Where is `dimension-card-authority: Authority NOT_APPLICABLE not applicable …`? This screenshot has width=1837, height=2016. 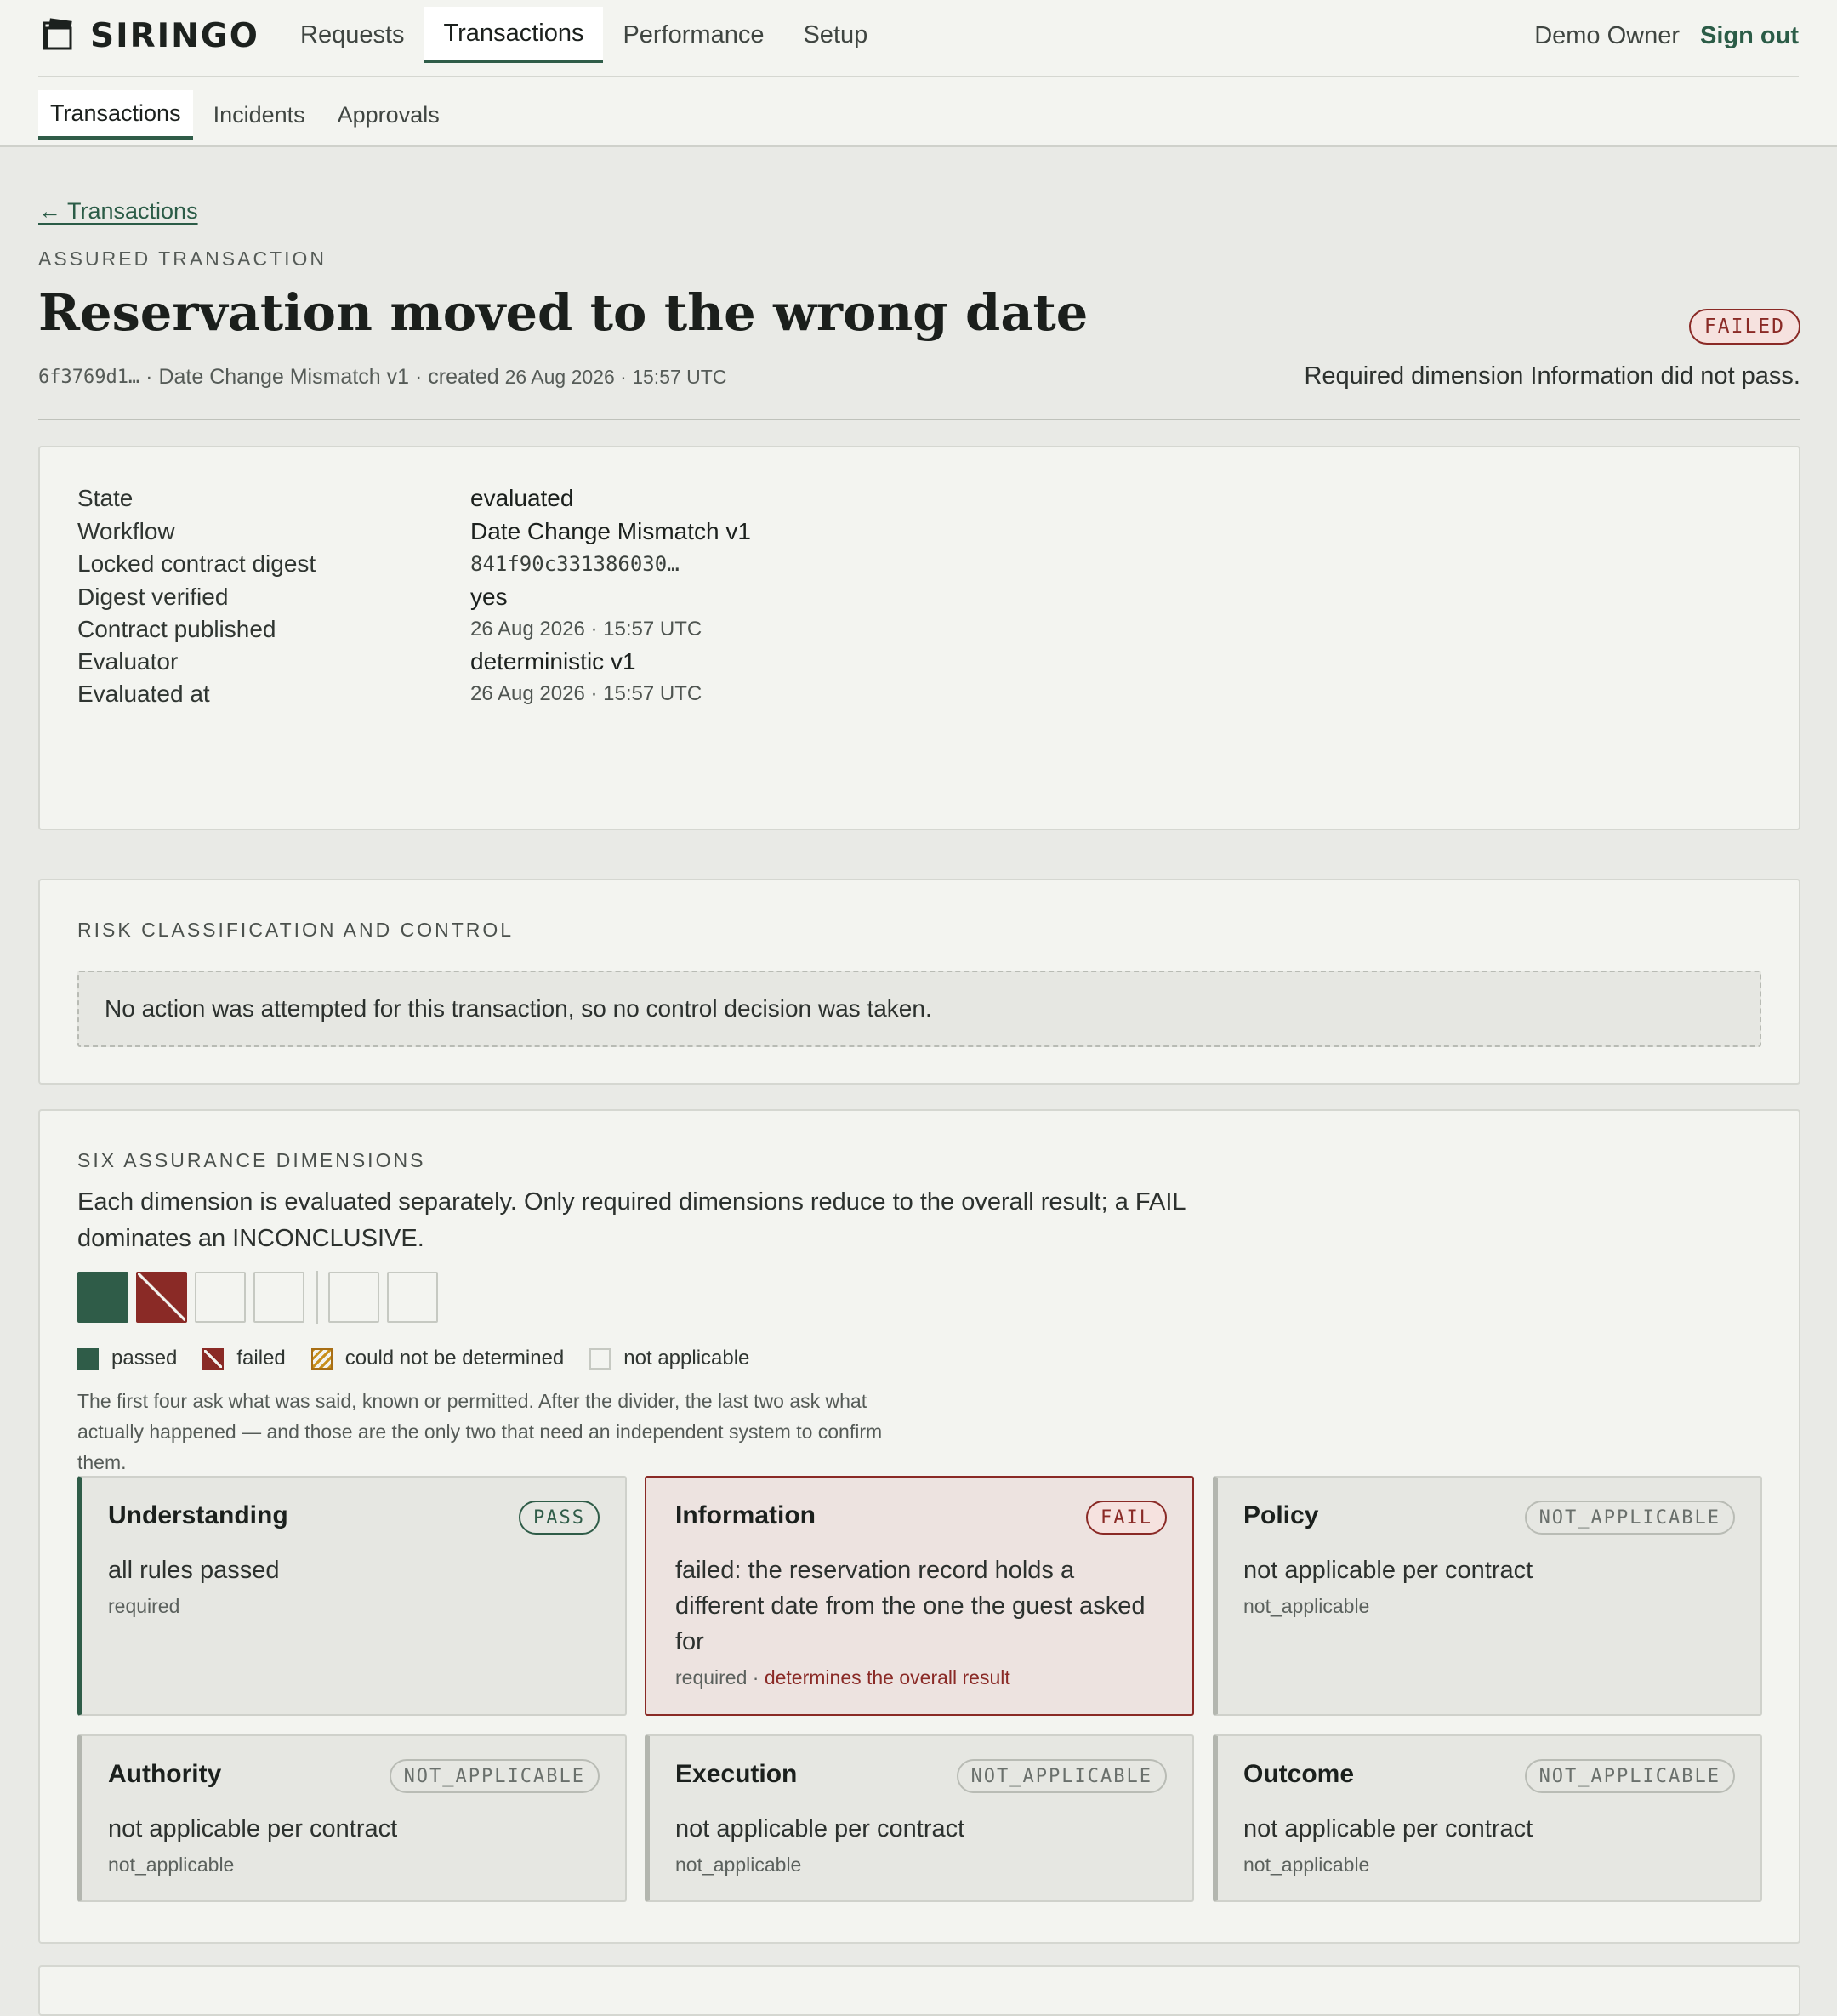
dimension-card-authority: Authority NOT_APPLICABLE not applicable … is located at coordinates (352, 1818).